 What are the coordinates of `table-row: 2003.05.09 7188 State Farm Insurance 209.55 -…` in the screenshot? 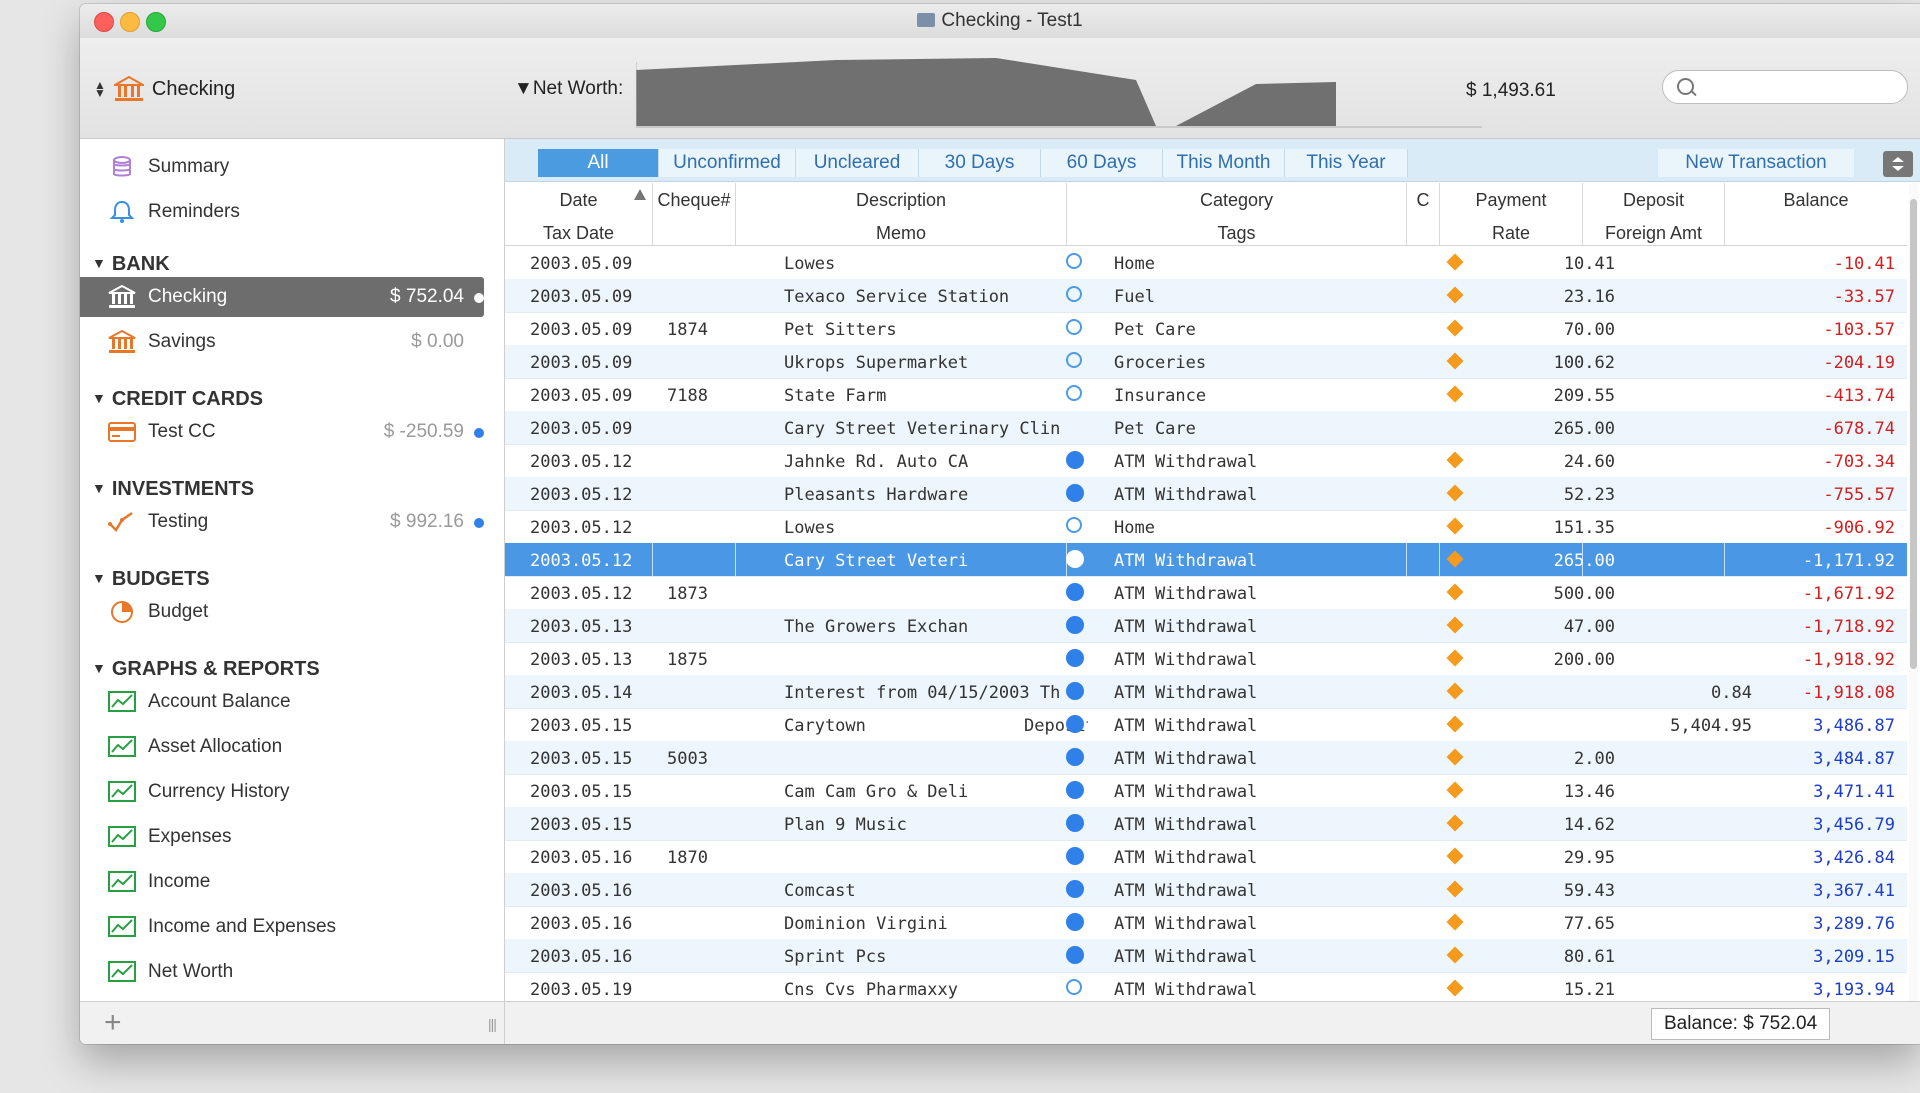 It's located at (1206, 395).